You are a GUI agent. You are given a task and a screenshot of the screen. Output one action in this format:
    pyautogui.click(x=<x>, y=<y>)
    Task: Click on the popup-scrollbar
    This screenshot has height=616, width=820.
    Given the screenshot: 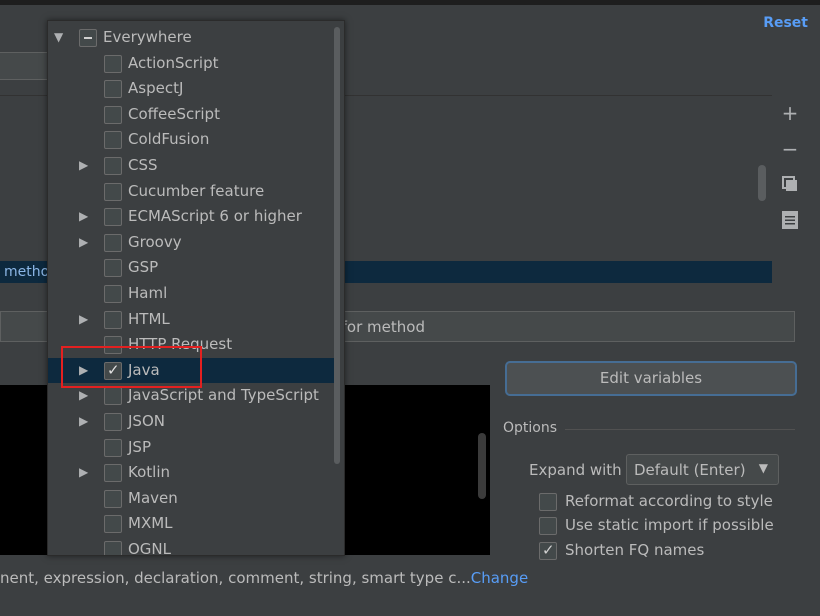 What is the action you would take?
    pyautogui.click(x=337, y=245)
    